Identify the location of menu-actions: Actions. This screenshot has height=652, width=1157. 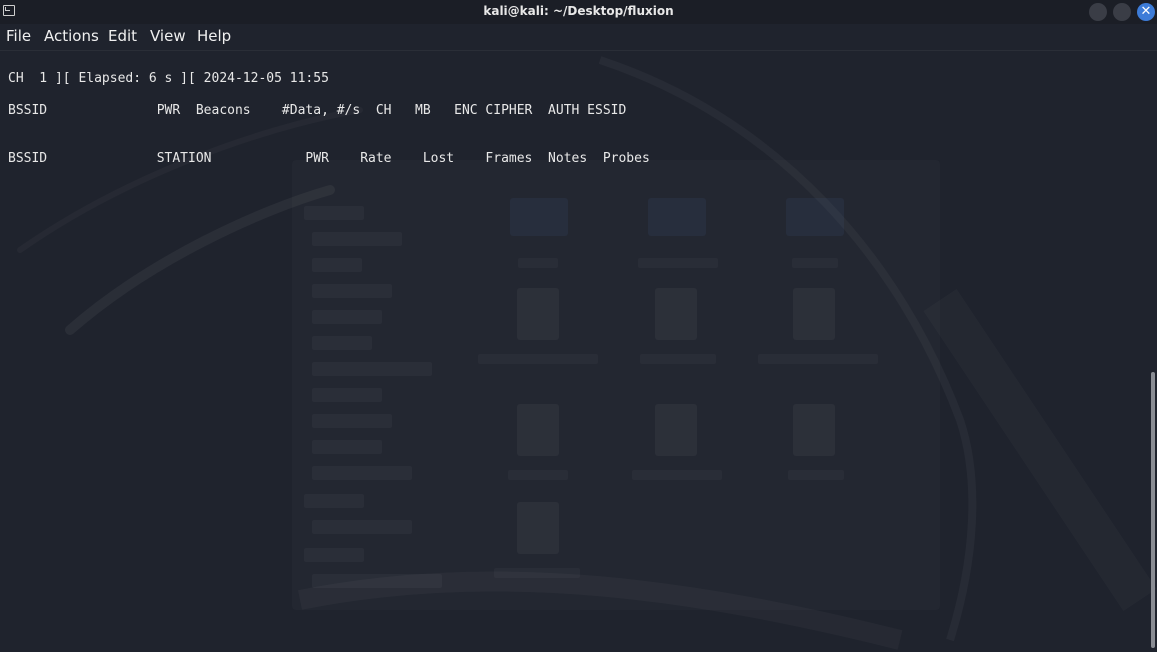
(71, 36).